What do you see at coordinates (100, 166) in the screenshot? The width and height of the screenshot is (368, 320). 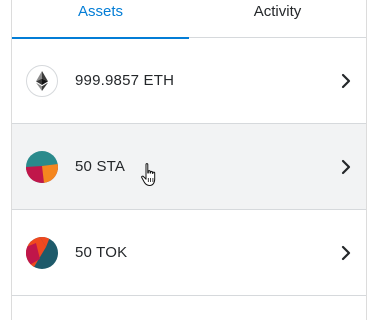 I see `asset-label-sta: 50 STA` at bounding box center [100, 166].